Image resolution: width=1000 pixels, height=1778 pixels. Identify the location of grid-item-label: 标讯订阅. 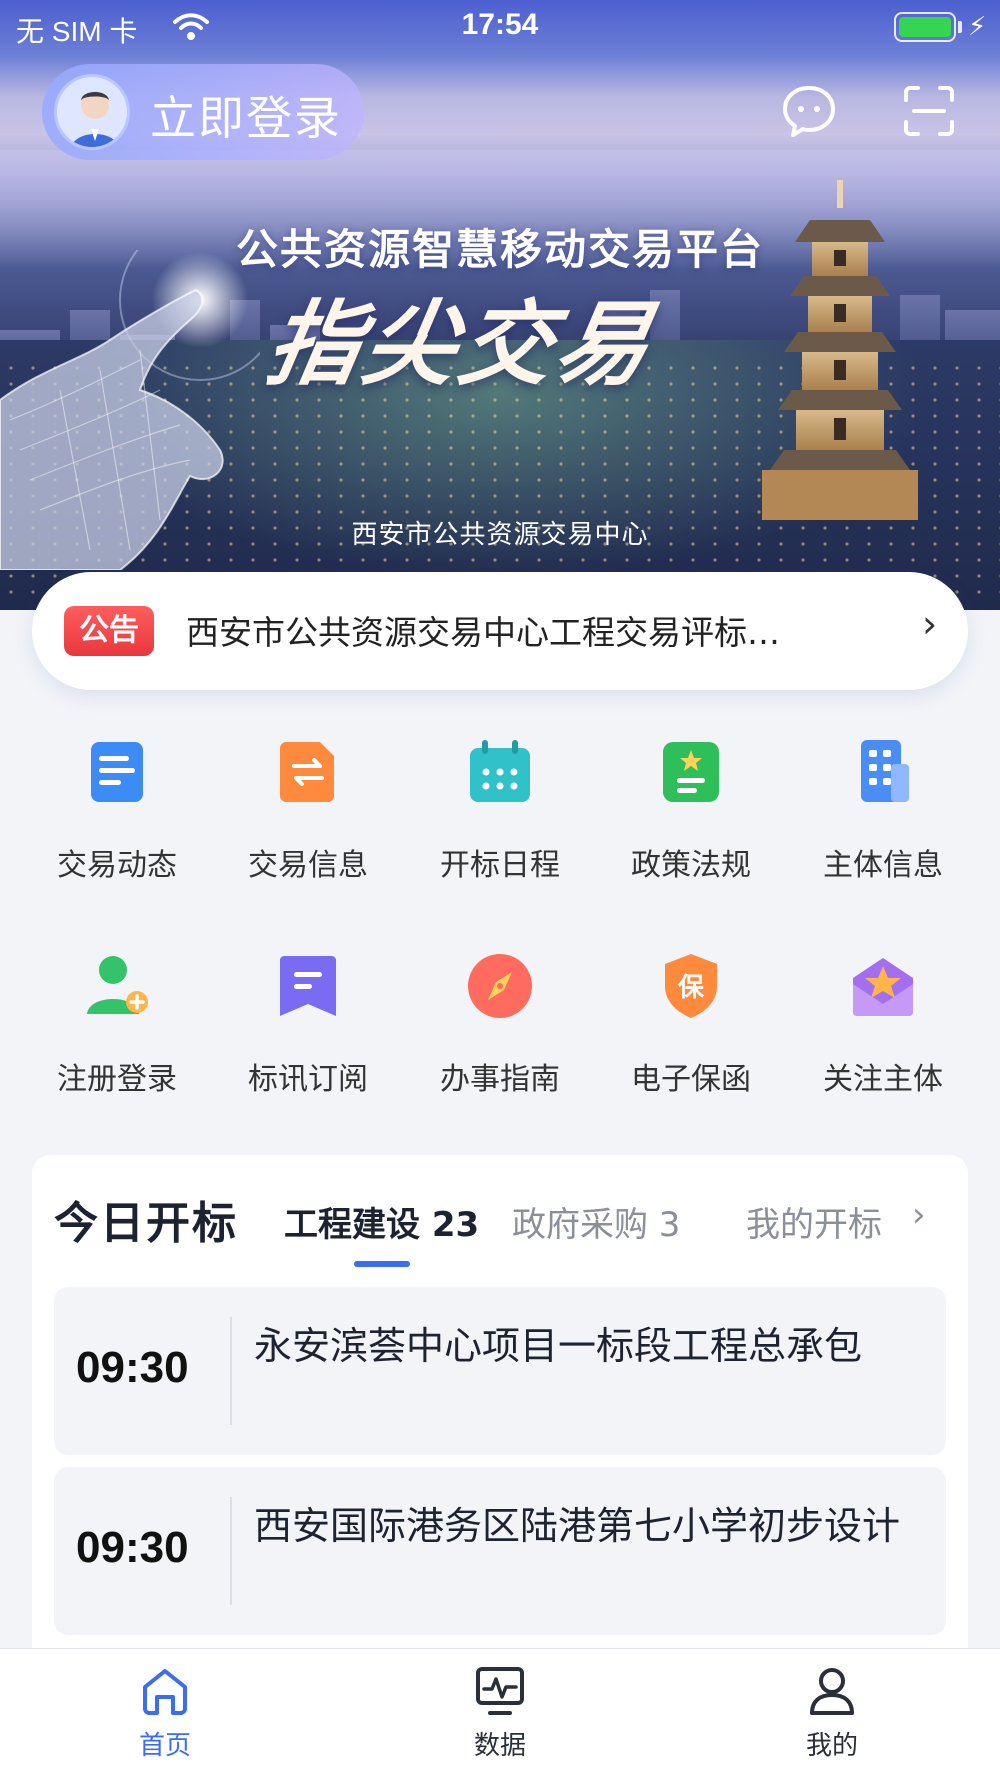
(308, 1079).